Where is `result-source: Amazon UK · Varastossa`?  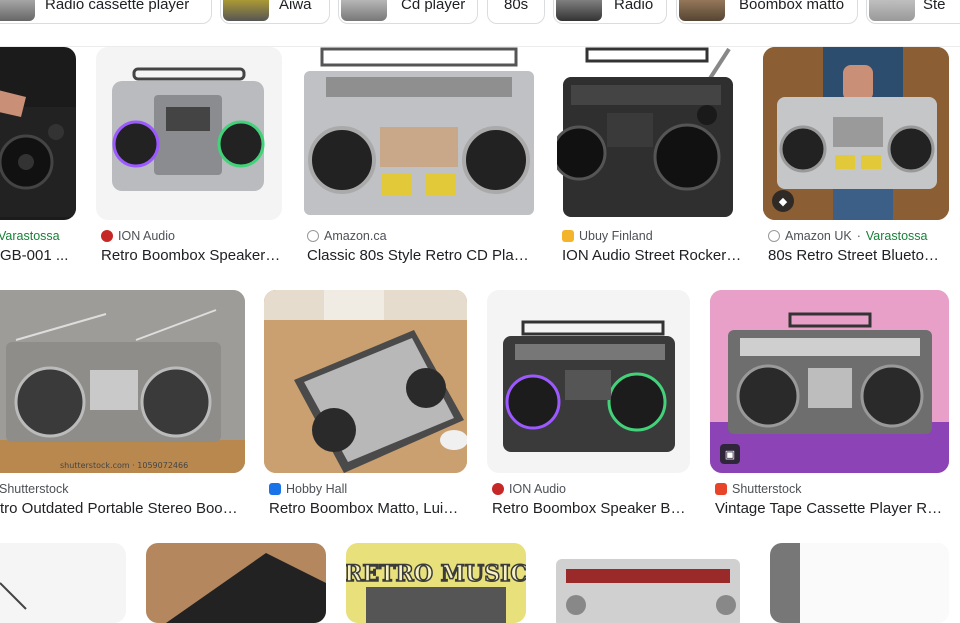
result-source: Amazon UK · Varastossa is located at coordinates (847, 236).